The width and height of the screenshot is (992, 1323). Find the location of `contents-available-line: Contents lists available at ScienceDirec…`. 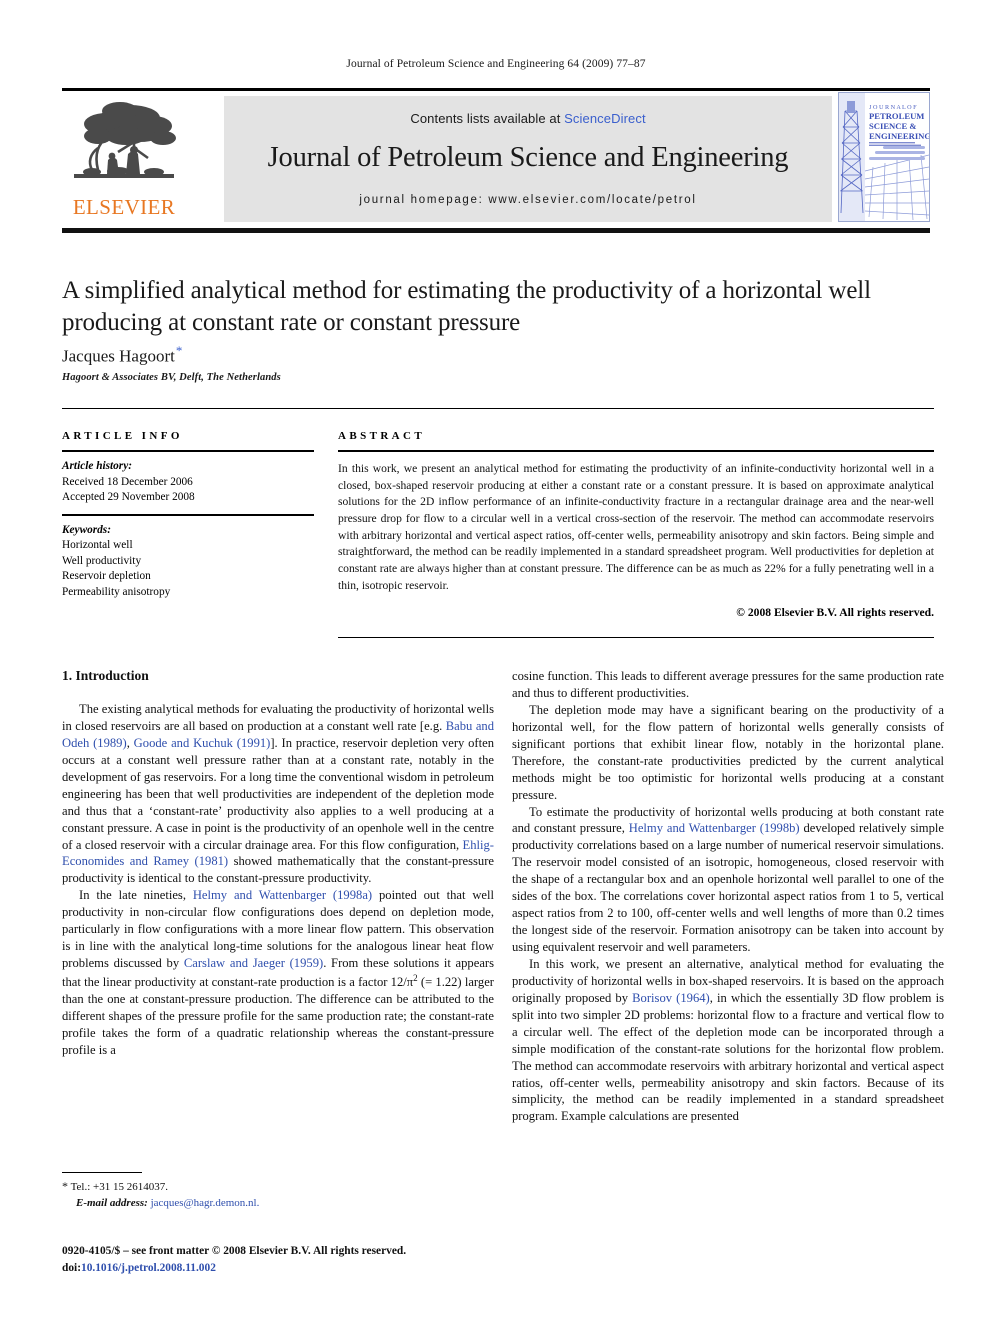

contents-available-line: Contents lists available at ScienceDirec… is located at coordinates (528, 111).